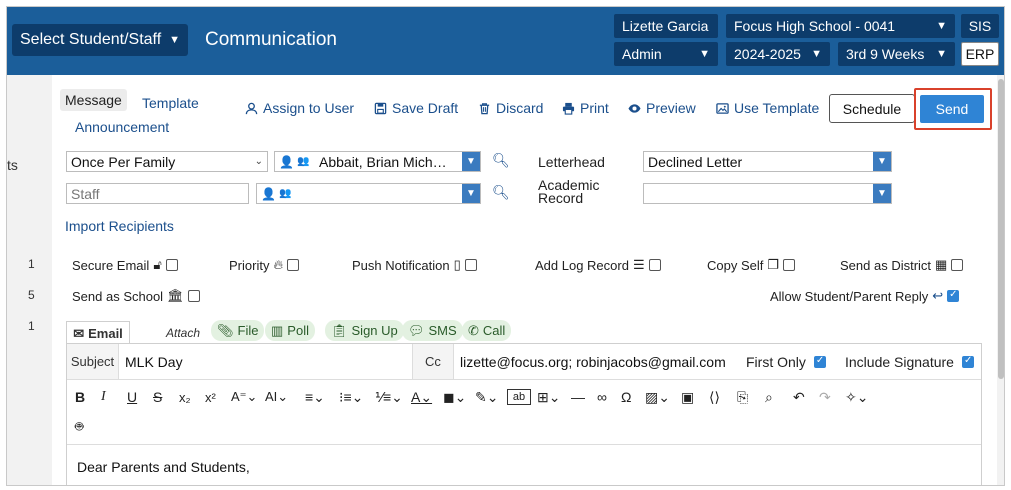  What do you see at coordinates (470, 265) in the screenshot?
I see `push-notification-checkbox` at bounding box center [470, 265].